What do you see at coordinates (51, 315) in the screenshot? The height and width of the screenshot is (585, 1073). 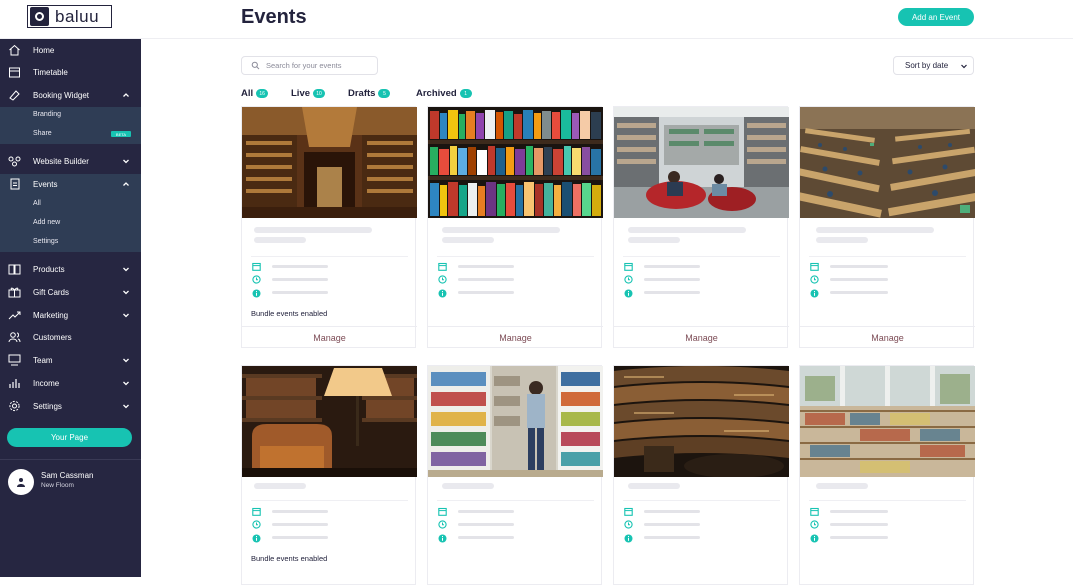 I see `sidebar-item-label: Marketing` at bounding box center [51, 315].